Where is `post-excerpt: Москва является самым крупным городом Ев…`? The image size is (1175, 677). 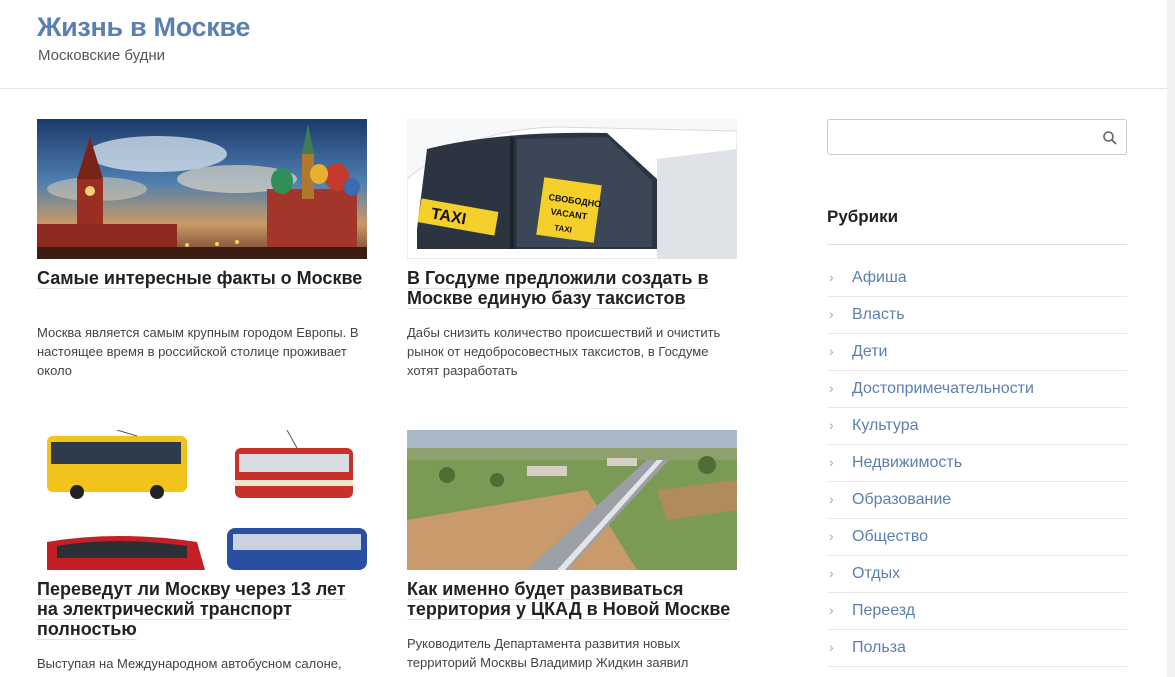 post-excerpt: Москва является самым крупным городом Ев… is located at coordinates (198, 351).